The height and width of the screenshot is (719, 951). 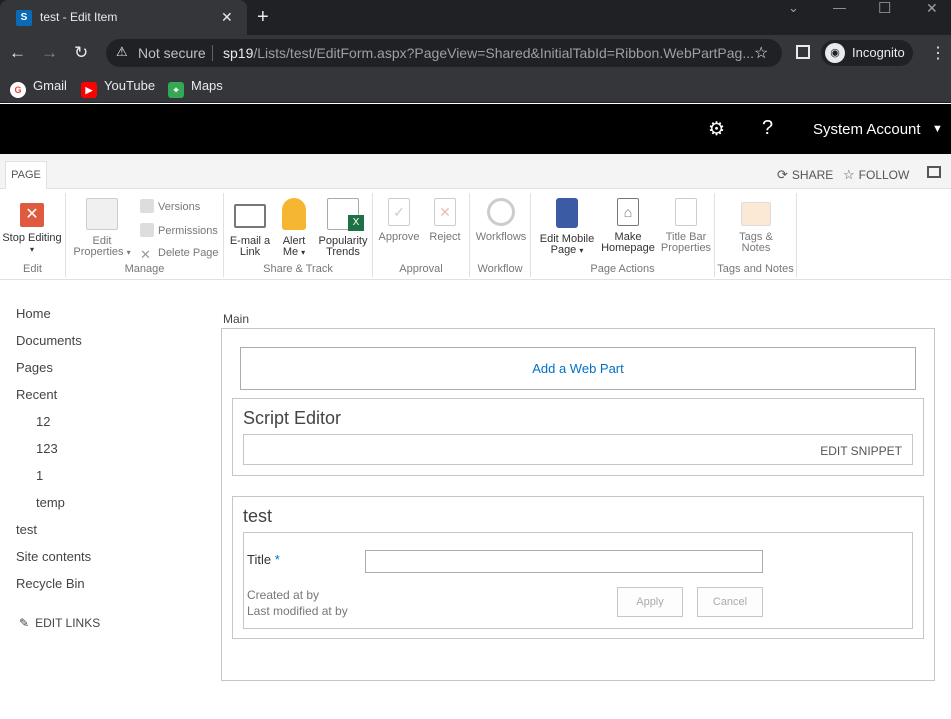 What do you see at coordinates (475, 171) in the screenshot?
I see `ribbon-tab-row: PAGE ⟳ SHARE ☆ FOLLOW` at bounding box center [475, 171].